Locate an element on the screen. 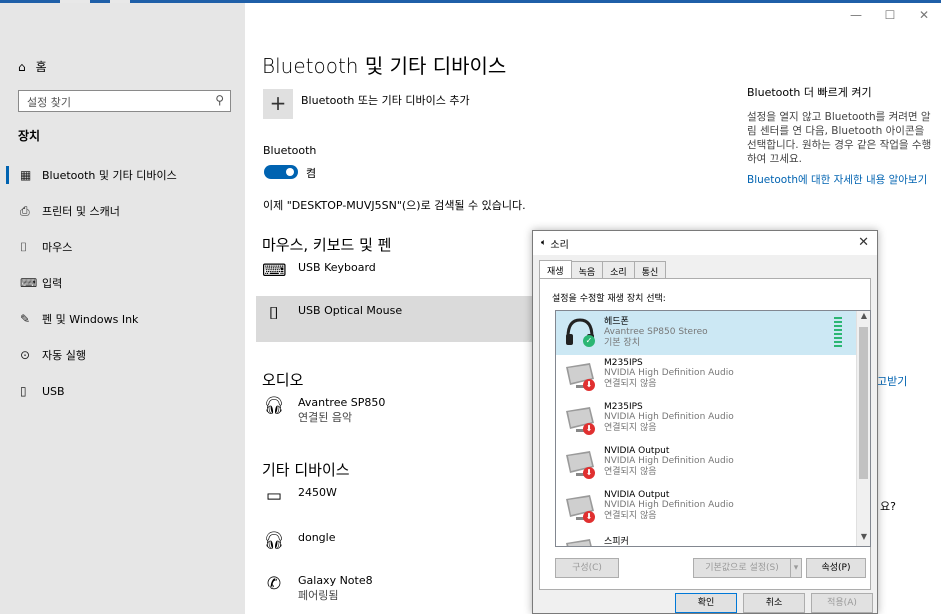 Image resolution: width=941 pixels, height=614 pixels. set-default-dropdown: ▾ is located at coordinates (796, 568).